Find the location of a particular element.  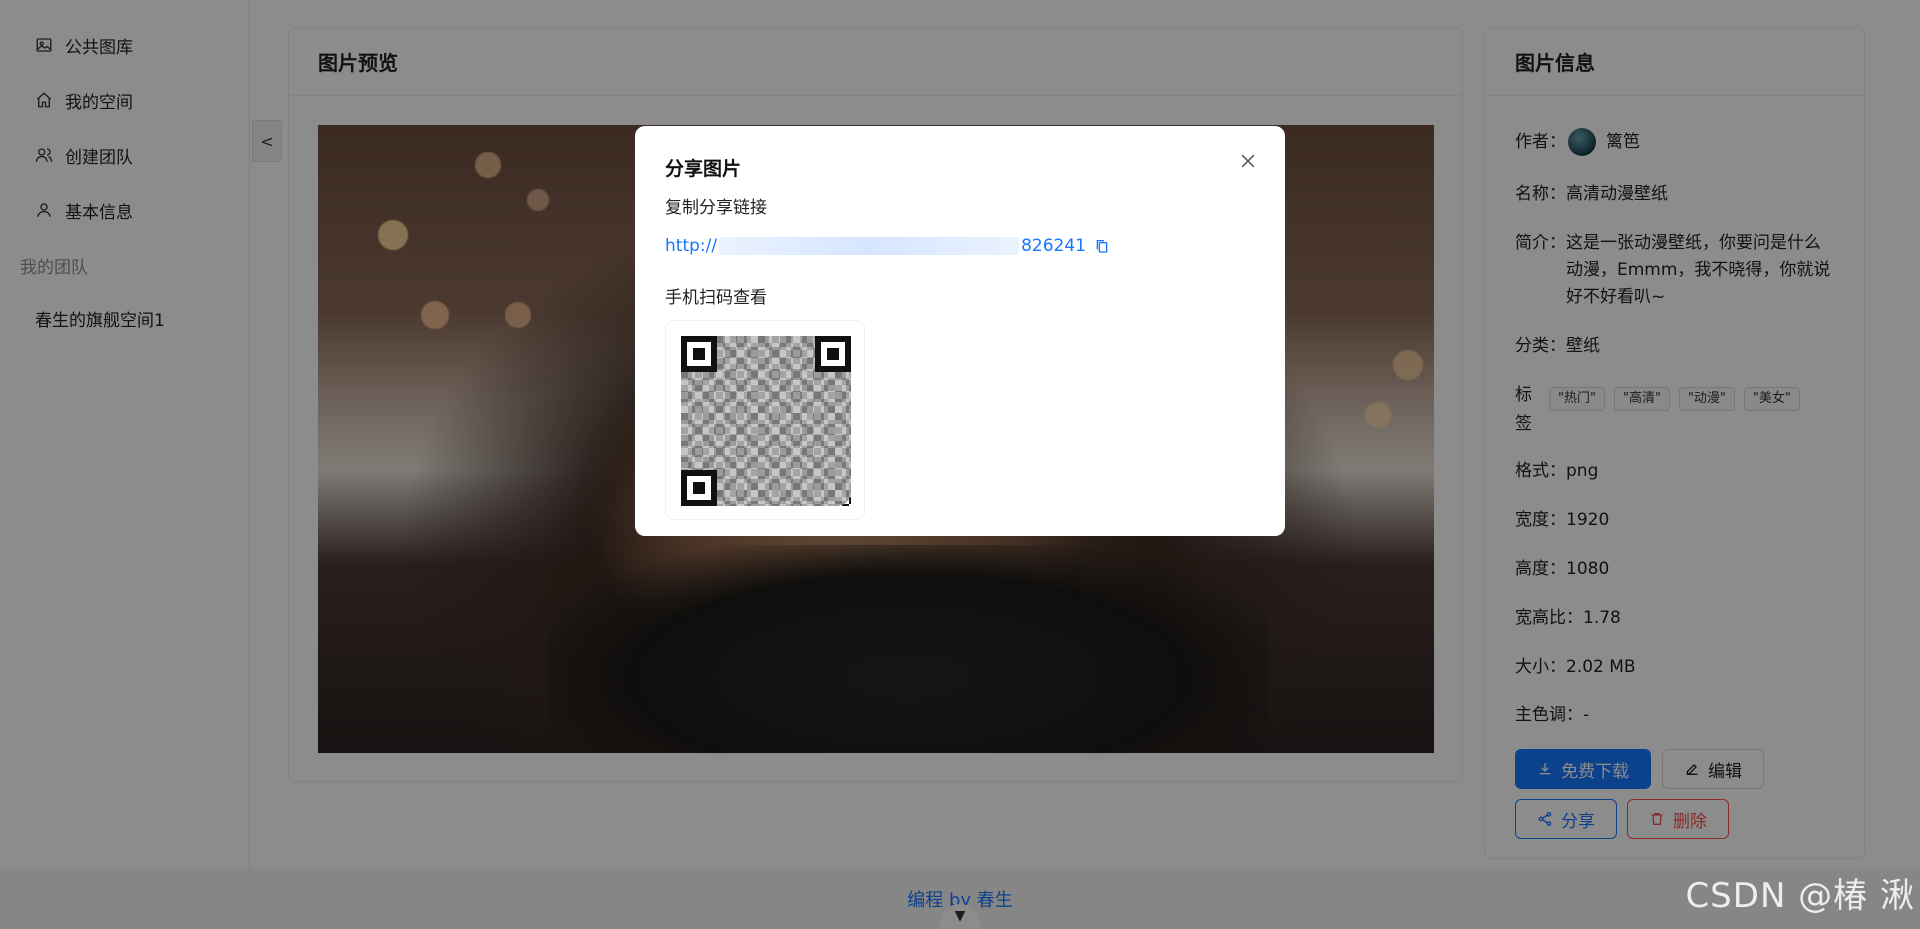

share-link: http:// 826241 is located at coordinates (960, 246).